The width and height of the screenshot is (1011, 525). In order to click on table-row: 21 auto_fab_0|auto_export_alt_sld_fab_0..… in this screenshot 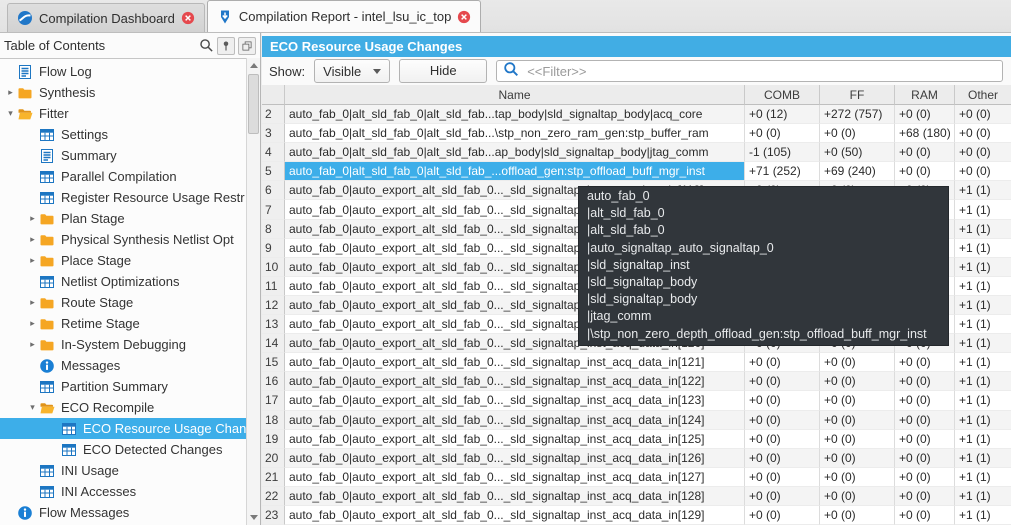, I will do `click(636, 477)`.